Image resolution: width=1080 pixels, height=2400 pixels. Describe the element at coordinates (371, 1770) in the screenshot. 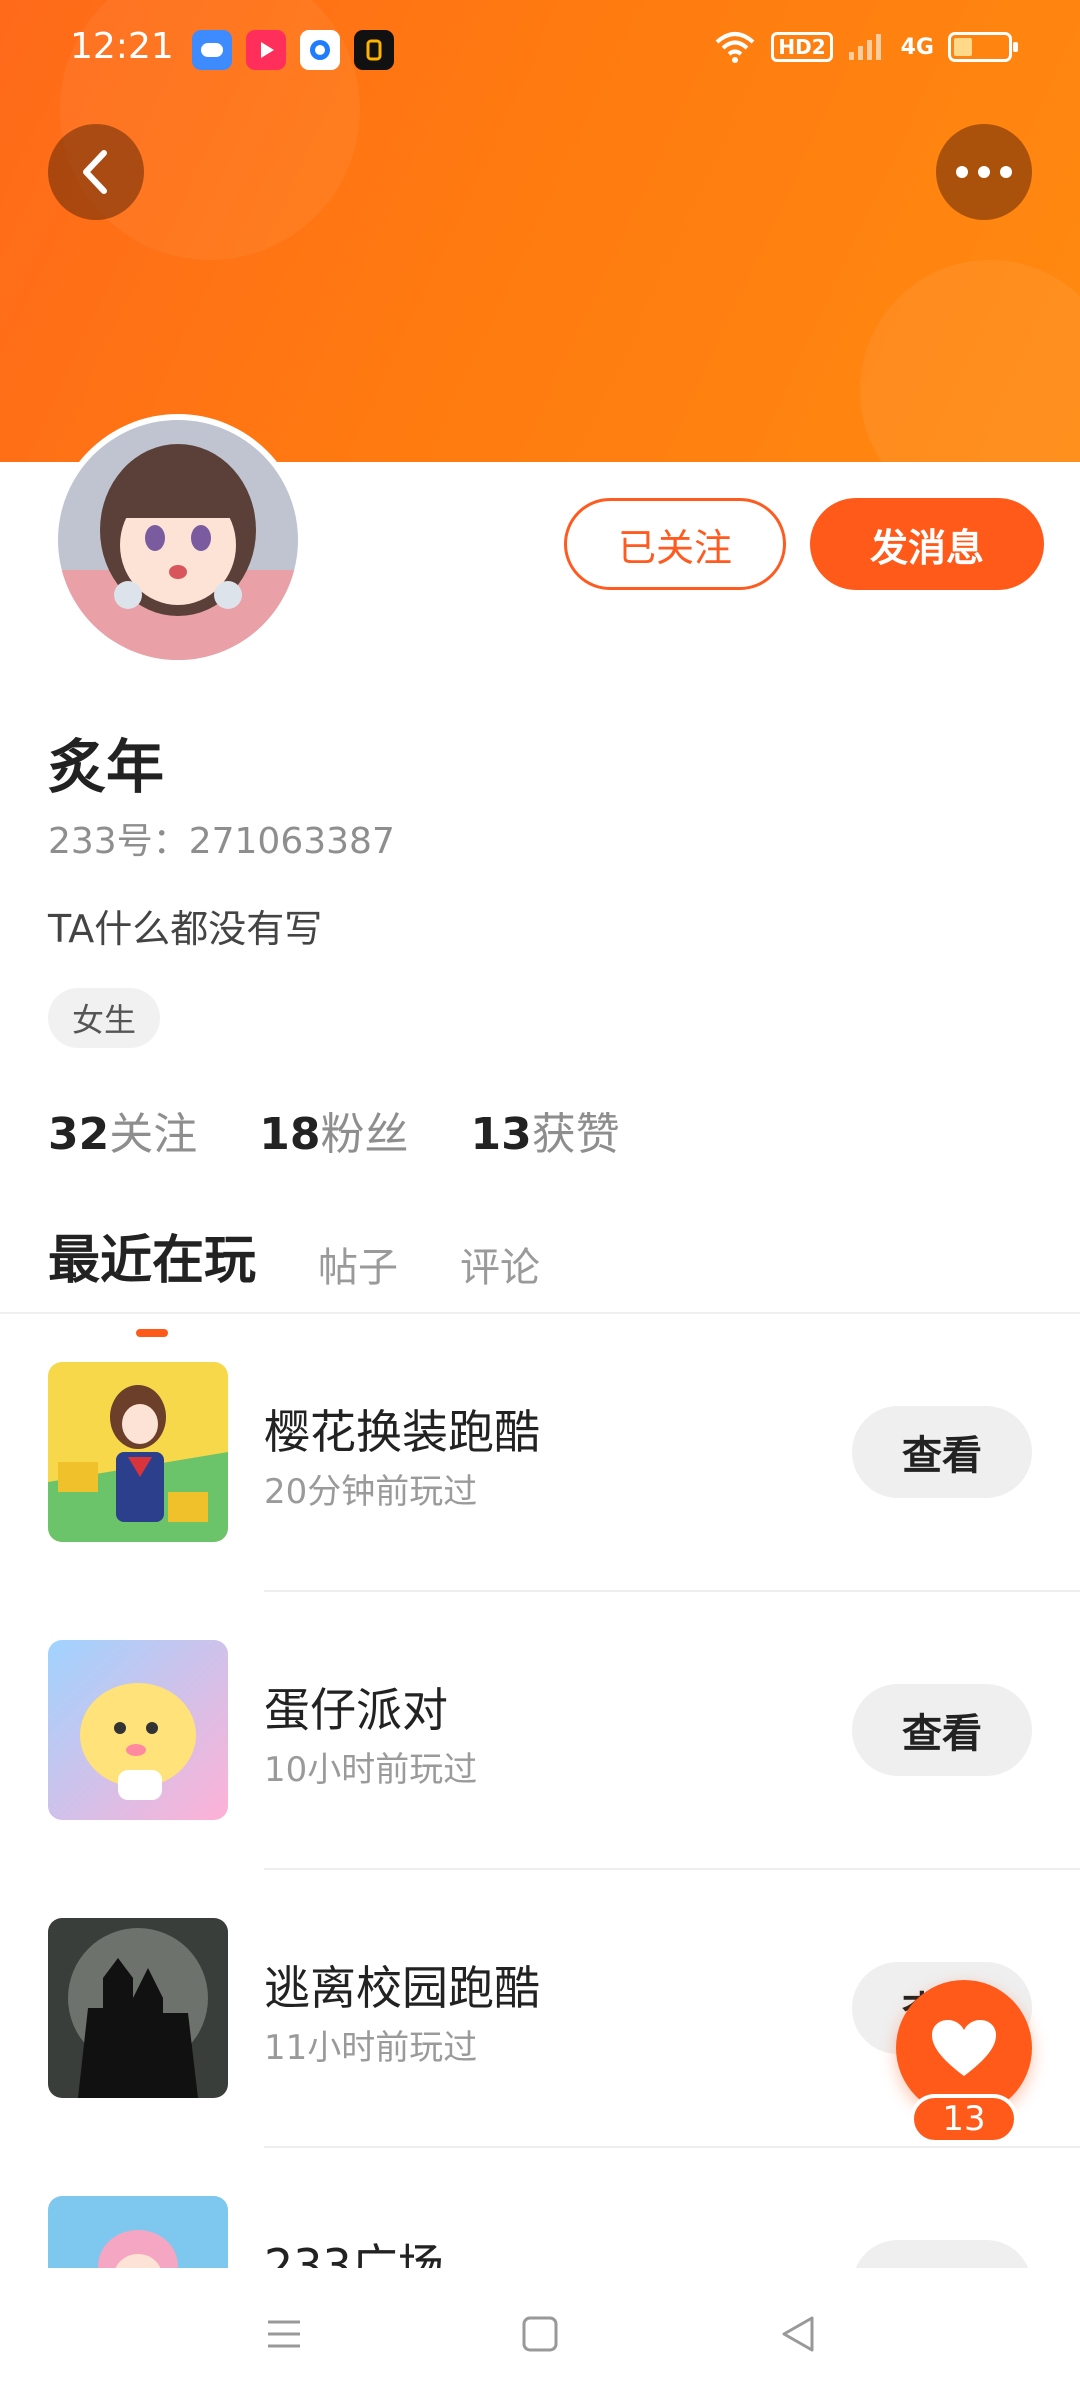

I see `game-last-played: 10小时前玩过` at that location.